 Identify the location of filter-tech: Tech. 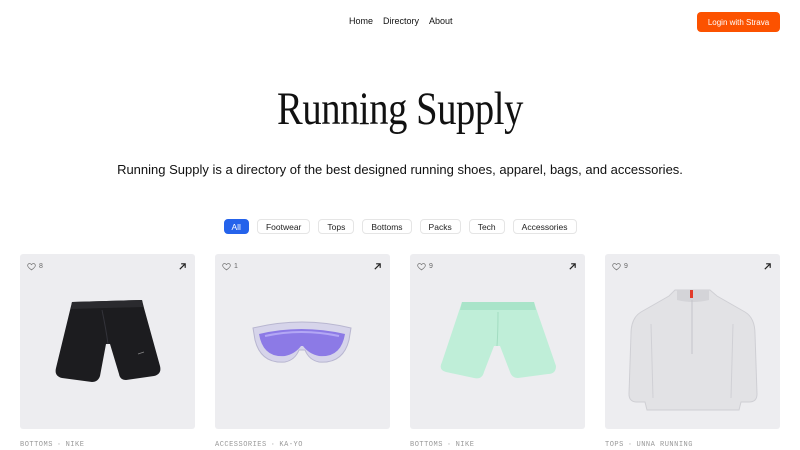
(486, 226).